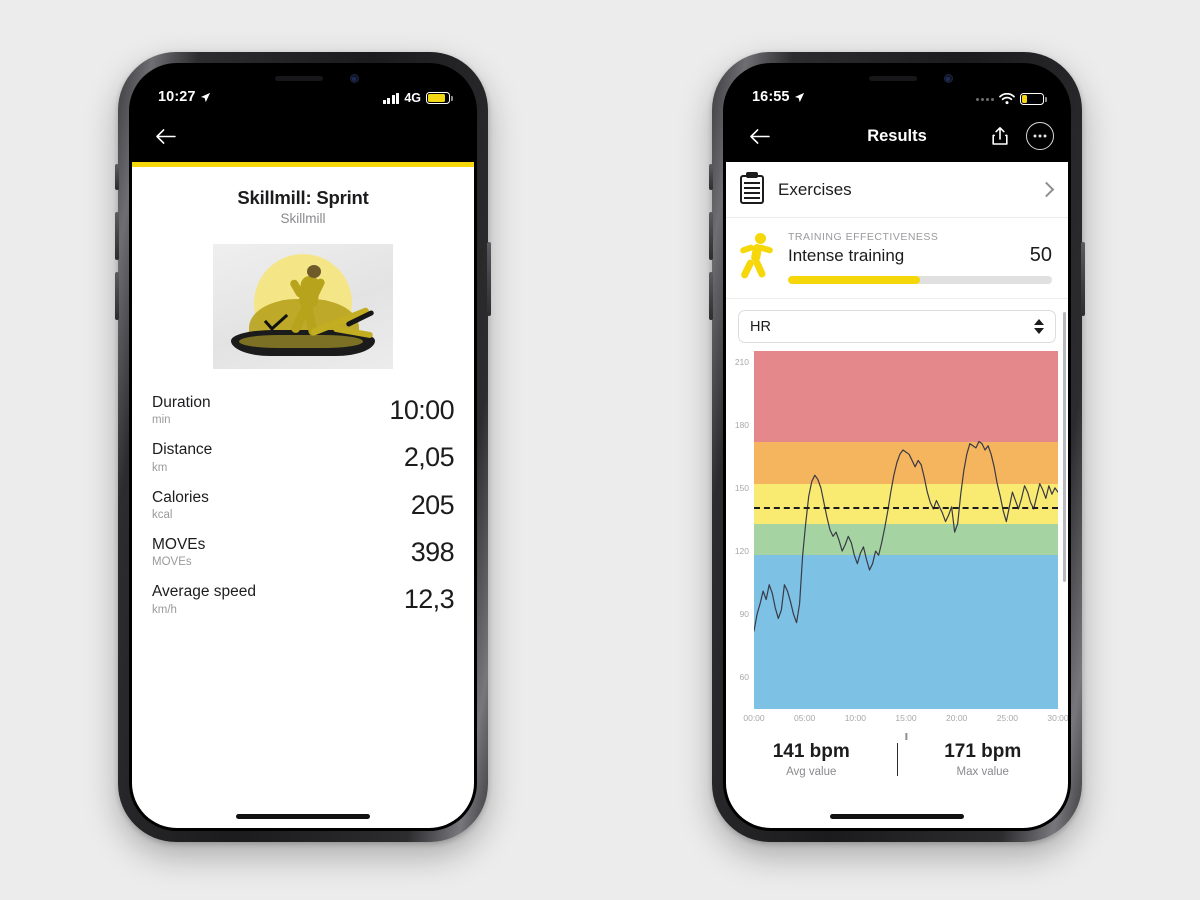 The image size is (1200, 900). I want to click on stepper-arrows-icon, so click(1039, 326).